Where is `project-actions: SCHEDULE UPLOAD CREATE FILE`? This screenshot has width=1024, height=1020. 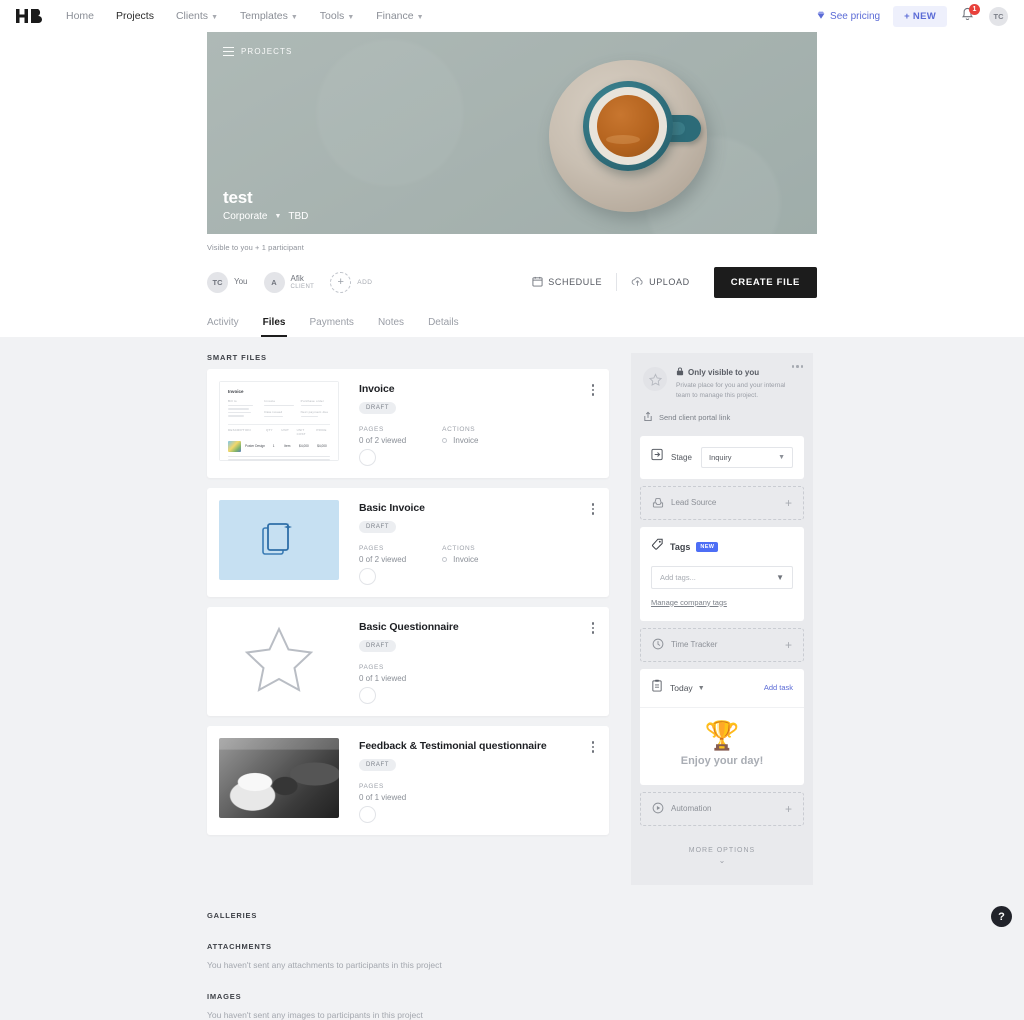 project-actions: SCHEDULE UPLOAD CREATE FILE is located at coordinates (667, 282).